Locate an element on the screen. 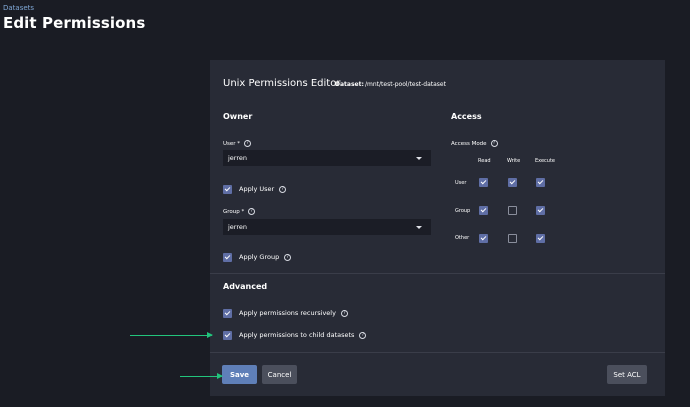  apply-recursive-label: Apply permissions recursively ? is located at coordinates (293, 313).